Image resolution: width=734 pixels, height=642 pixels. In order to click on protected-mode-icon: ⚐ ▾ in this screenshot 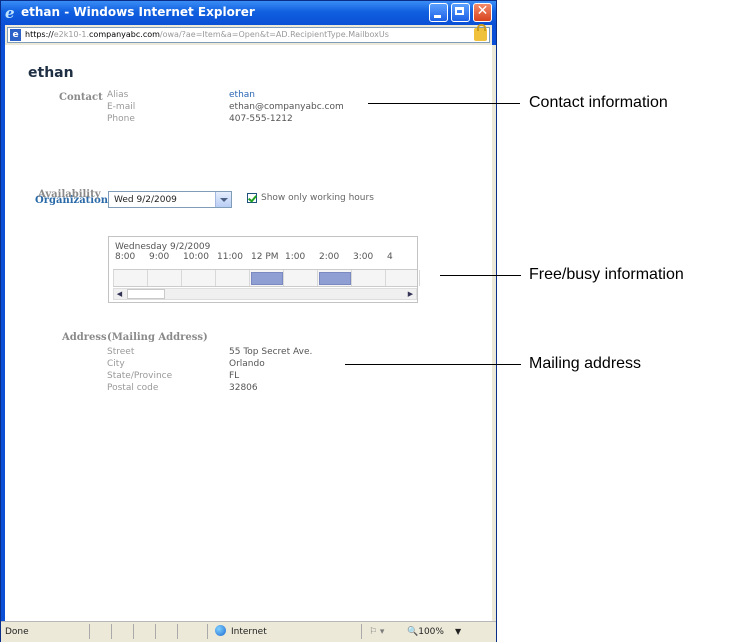, I will do `click(376, 632)`.